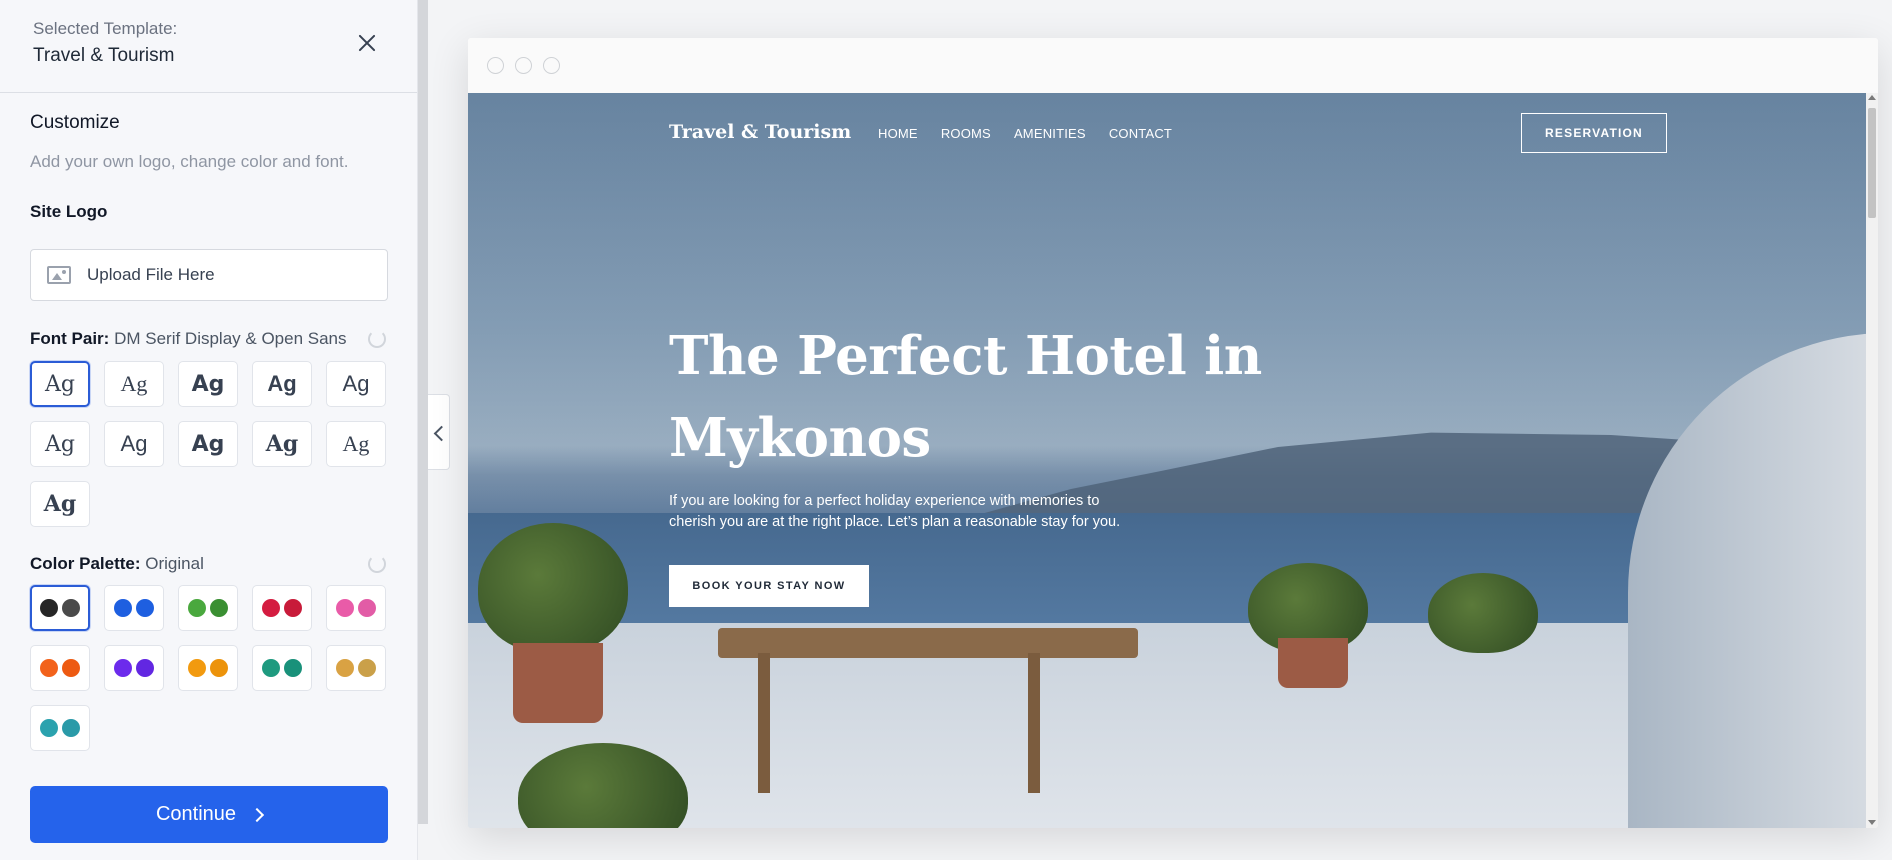 This screenshot has width=1892, height=860. What do you see at coordinates (70, 338) in the screenshot?
I see `font-pair-label: Font Pair:` at bounding box center [70, 338].